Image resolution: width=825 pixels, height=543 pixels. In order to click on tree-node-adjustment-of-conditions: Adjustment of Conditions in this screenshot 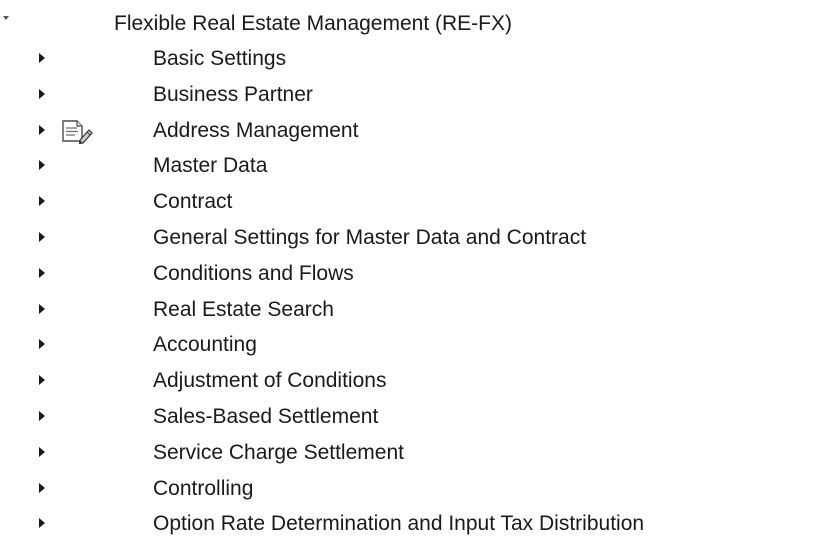, I will do `click(412, 382)`.